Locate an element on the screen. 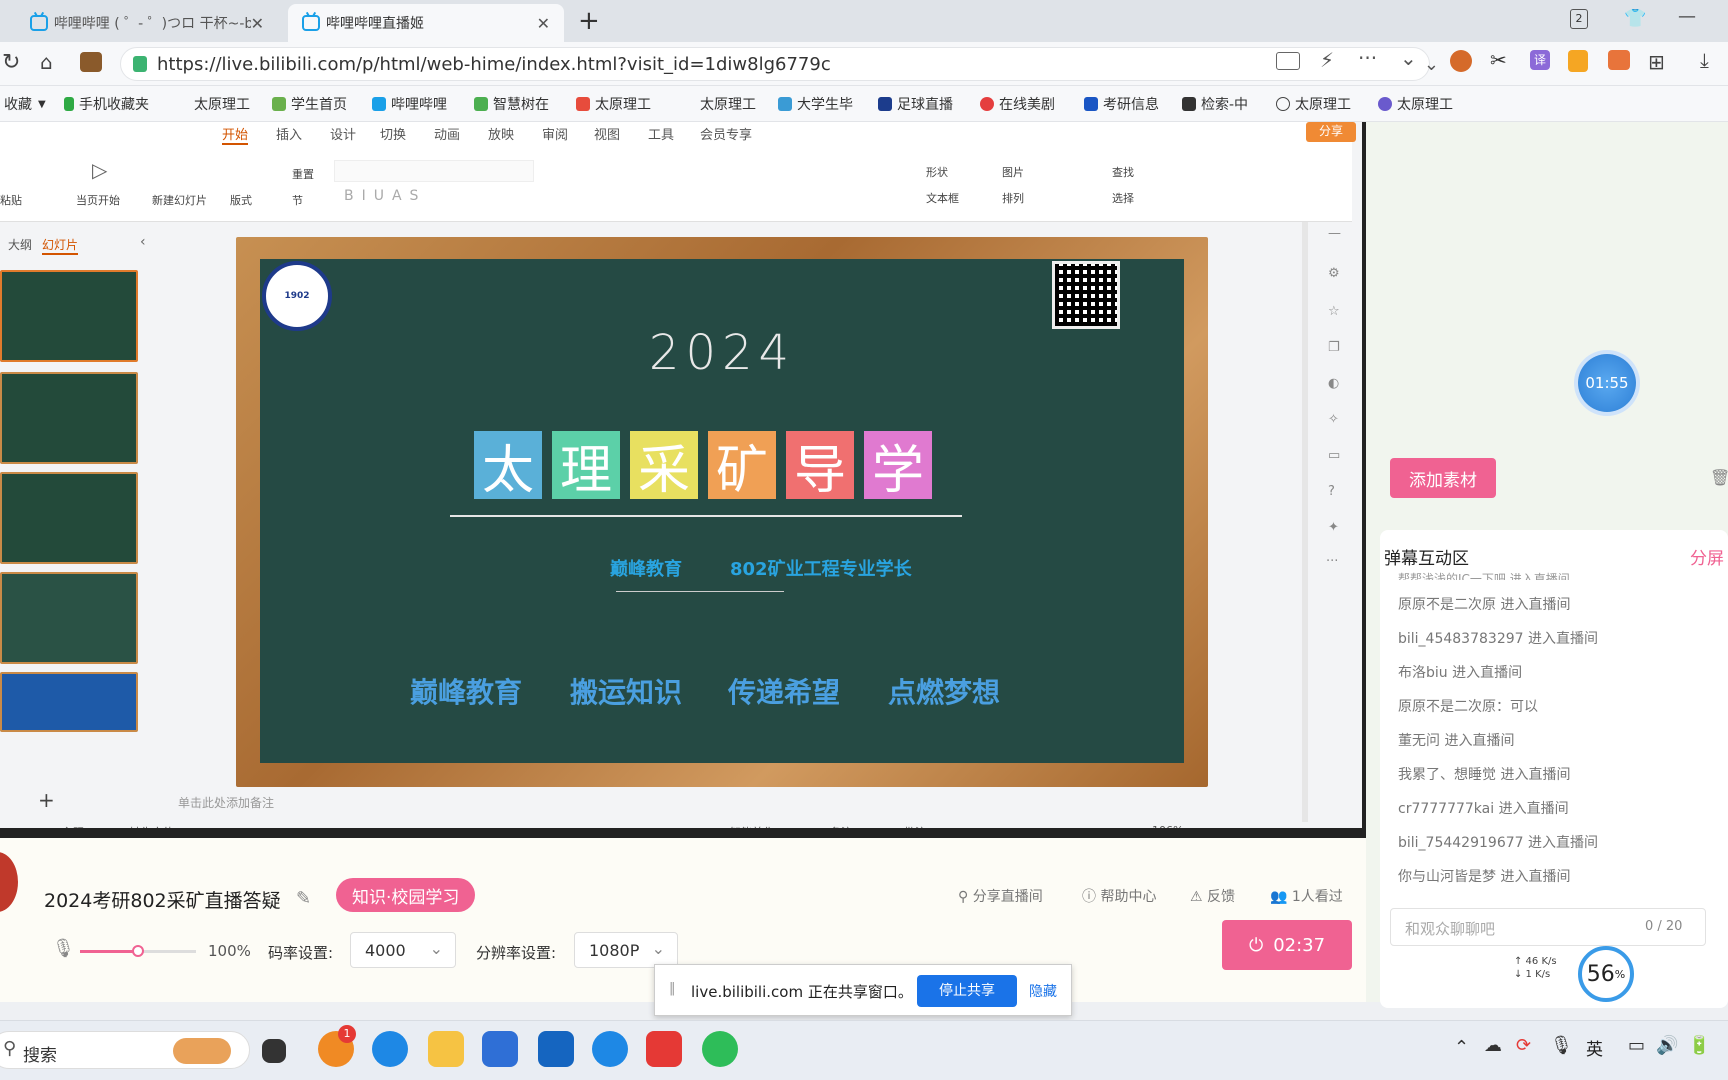 The width and height of the screenshot is (1728, 1080). trash-icon: 🗑 is located at coordinates (1719, 477).